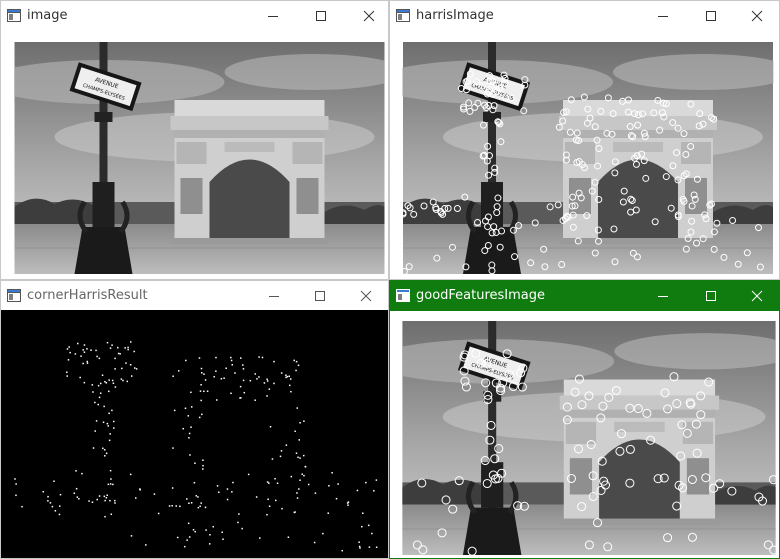  I want to click on app-window-icon, so click(403, 15).